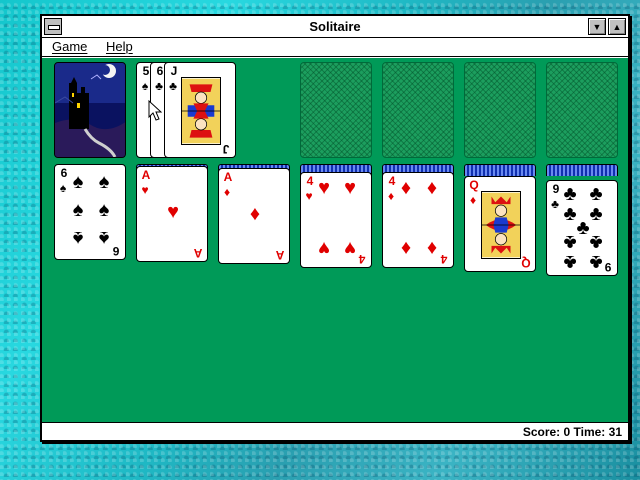  What do you see at coordinates (526, 263) in the screenshot?
I see `card-rank-bottom: Q` at bounding box center [526, 263].